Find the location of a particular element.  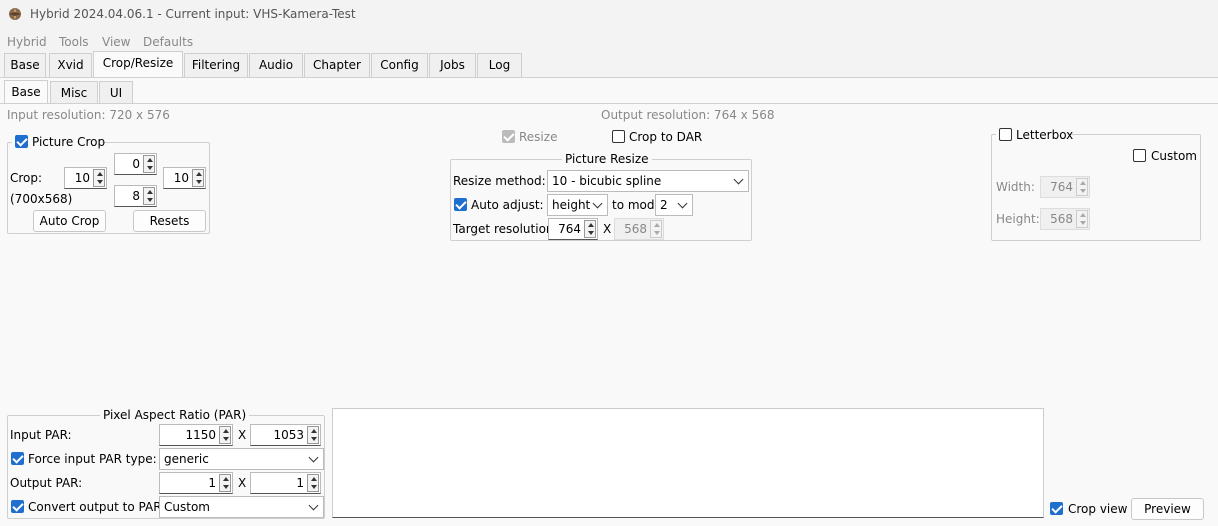

menu-view: View is located at coordinates (116, 42).